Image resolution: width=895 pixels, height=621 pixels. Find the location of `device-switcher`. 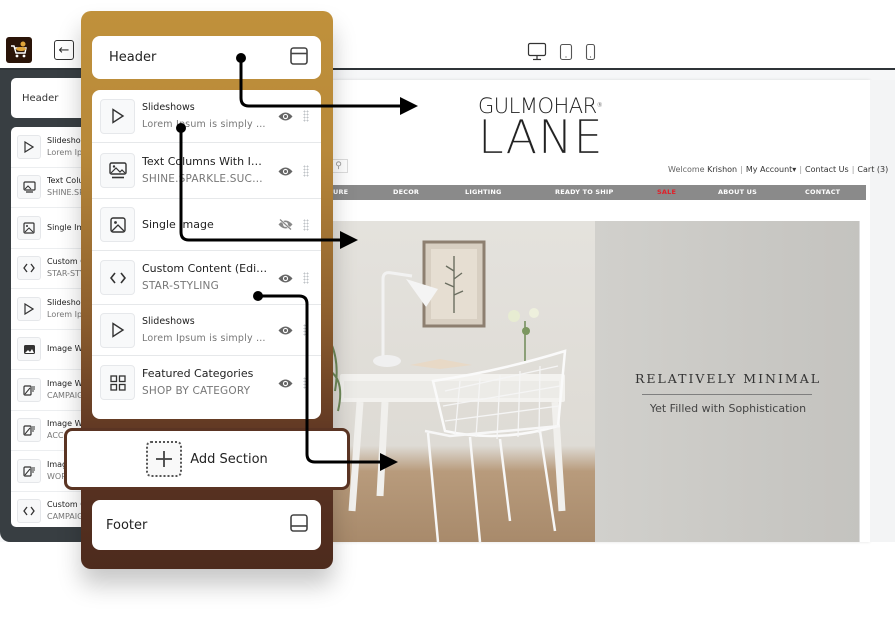

device-switcher is located at coordinates (561, 52).